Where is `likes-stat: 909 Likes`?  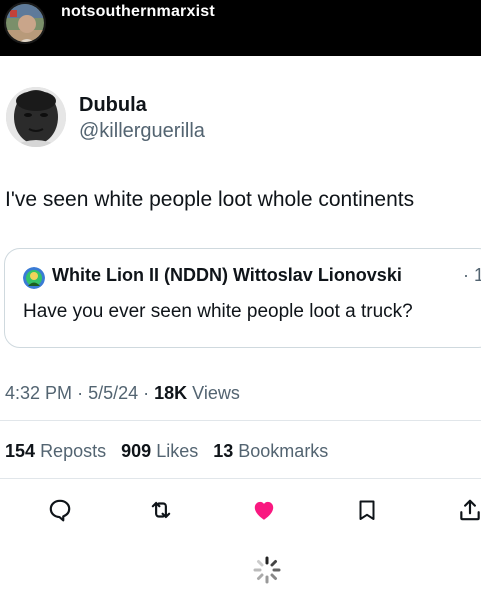
likes-stat: 909 Likes is located at coordinates (162, 451).